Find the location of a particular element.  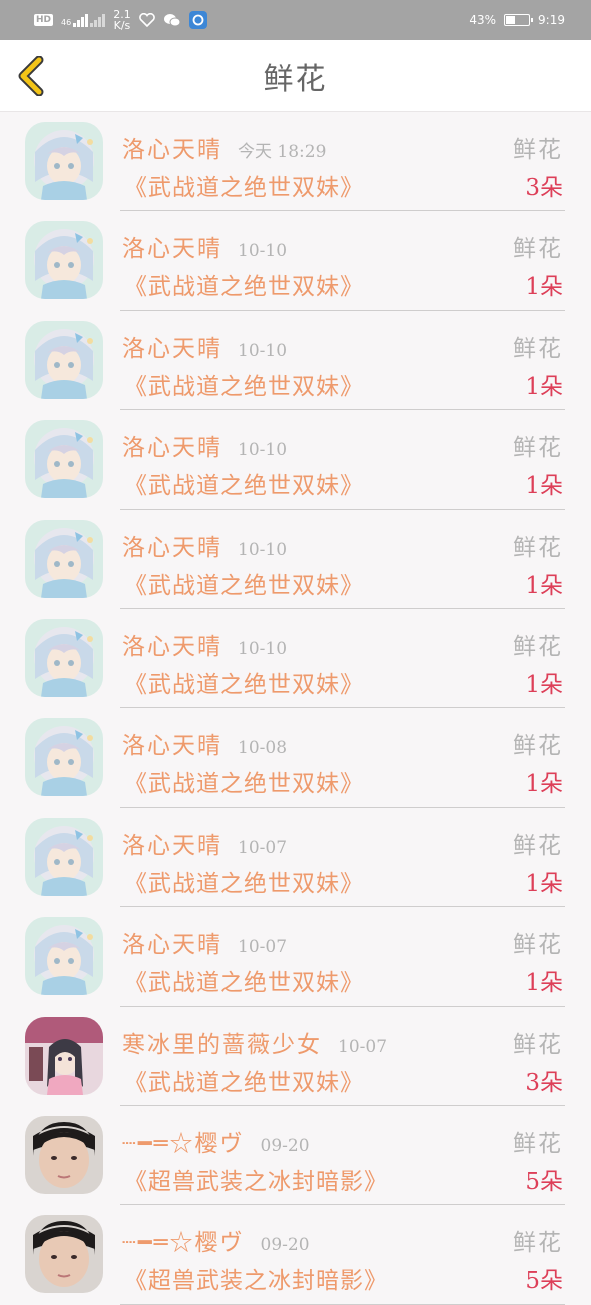

status-right: 43% 9:19 is located at coordinates (517, 20).